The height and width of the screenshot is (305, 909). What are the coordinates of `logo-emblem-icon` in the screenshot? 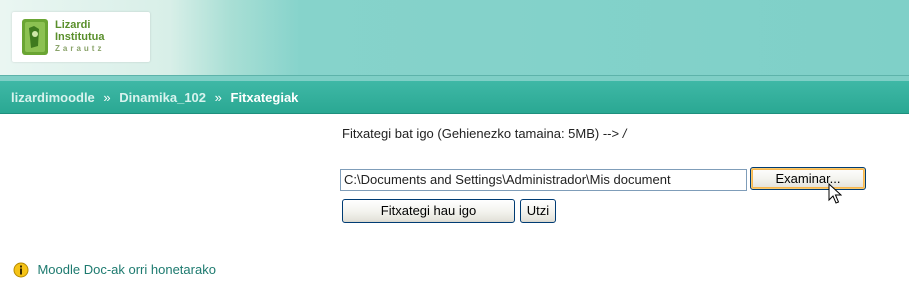 It's located at (35, 37).